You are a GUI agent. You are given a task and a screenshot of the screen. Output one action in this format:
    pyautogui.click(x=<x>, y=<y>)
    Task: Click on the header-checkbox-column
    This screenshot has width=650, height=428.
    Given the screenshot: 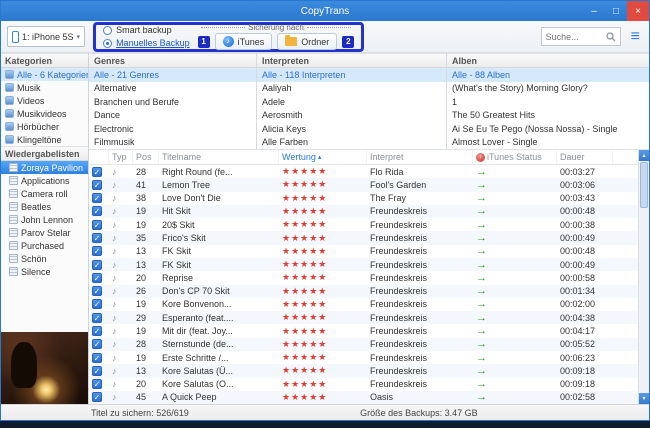 What is the action you would take?
    pyautogui.click(x=99, y=157)
    